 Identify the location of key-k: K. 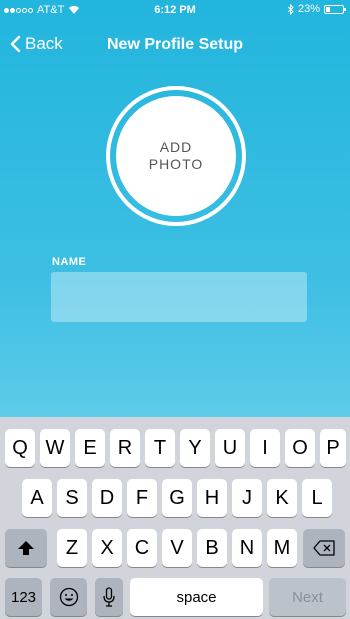
(282, 498).